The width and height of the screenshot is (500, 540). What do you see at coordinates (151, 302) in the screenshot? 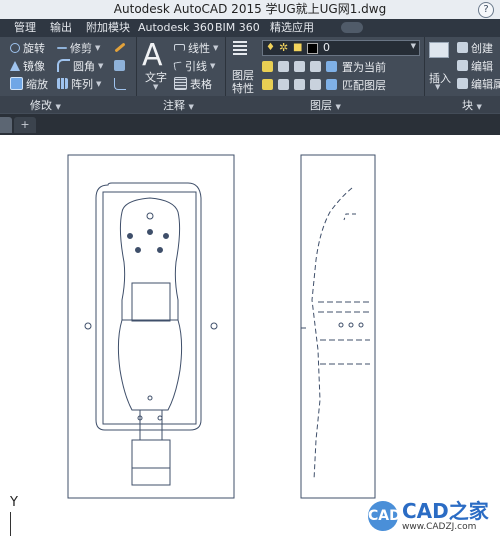
I see `center-block` at bounding box center [151, 302].